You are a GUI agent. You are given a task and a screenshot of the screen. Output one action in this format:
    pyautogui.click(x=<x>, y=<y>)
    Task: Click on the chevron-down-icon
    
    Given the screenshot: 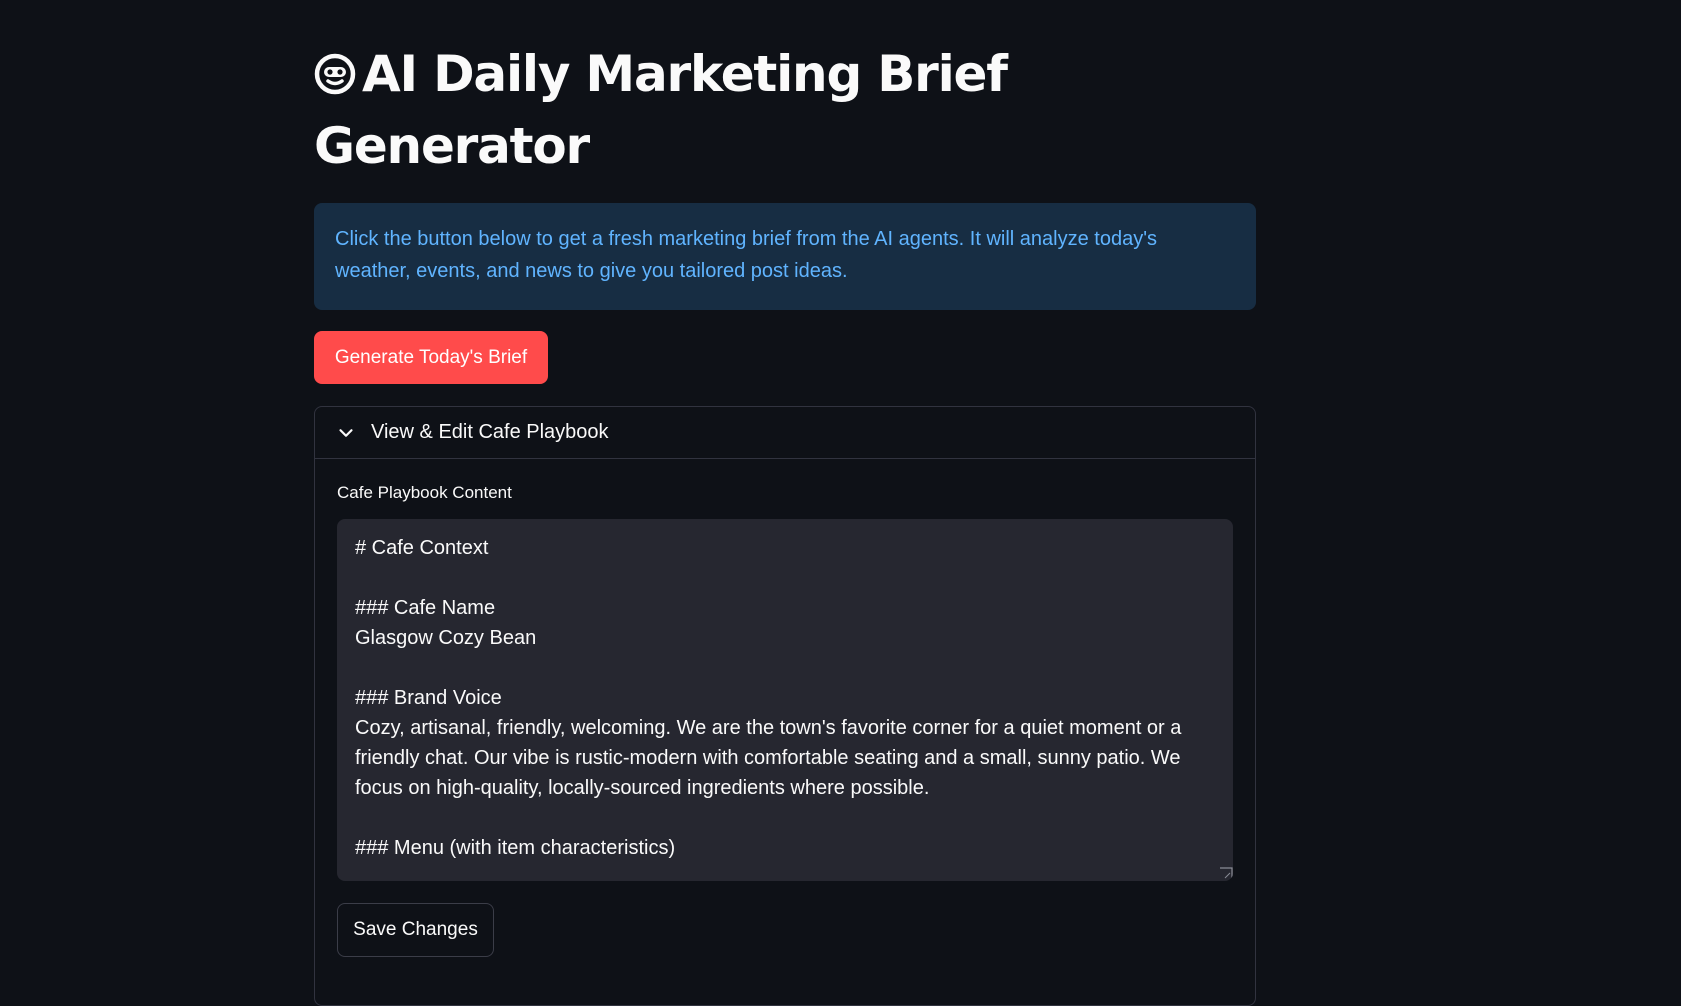 What is the action you would take?
    pyautogui.click(x=346, y=432)
    